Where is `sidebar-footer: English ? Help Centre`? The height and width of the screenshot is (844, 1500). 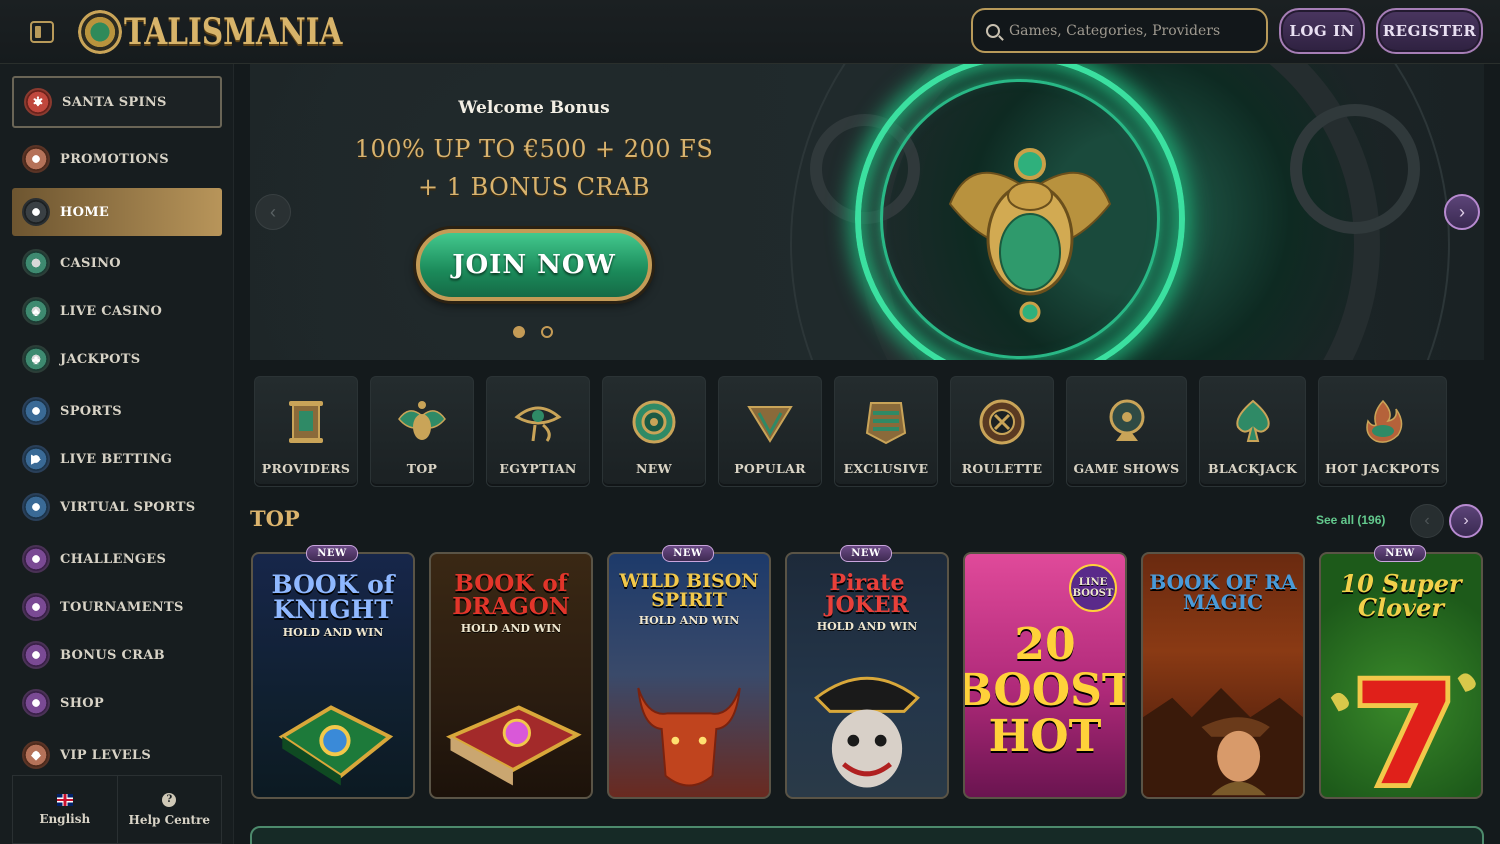
sidebar-footer: English ? Help Centre is located at coordinates (117, 809).